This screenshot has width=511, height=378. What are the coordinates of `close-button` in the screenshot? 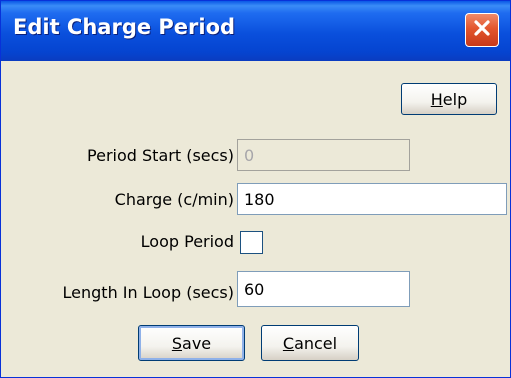 It's located at (482, 30).